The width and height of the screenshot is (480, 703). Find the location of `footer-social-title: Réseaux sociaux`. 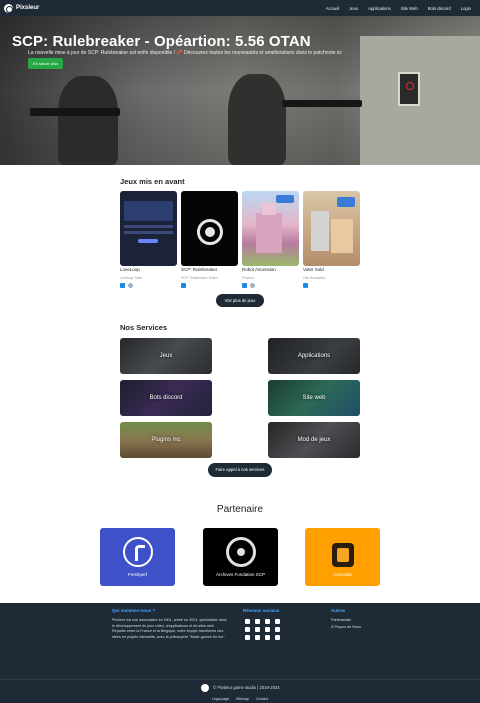

footer-social-title: Réseaux sociaux is located at coordinates (261, 610).